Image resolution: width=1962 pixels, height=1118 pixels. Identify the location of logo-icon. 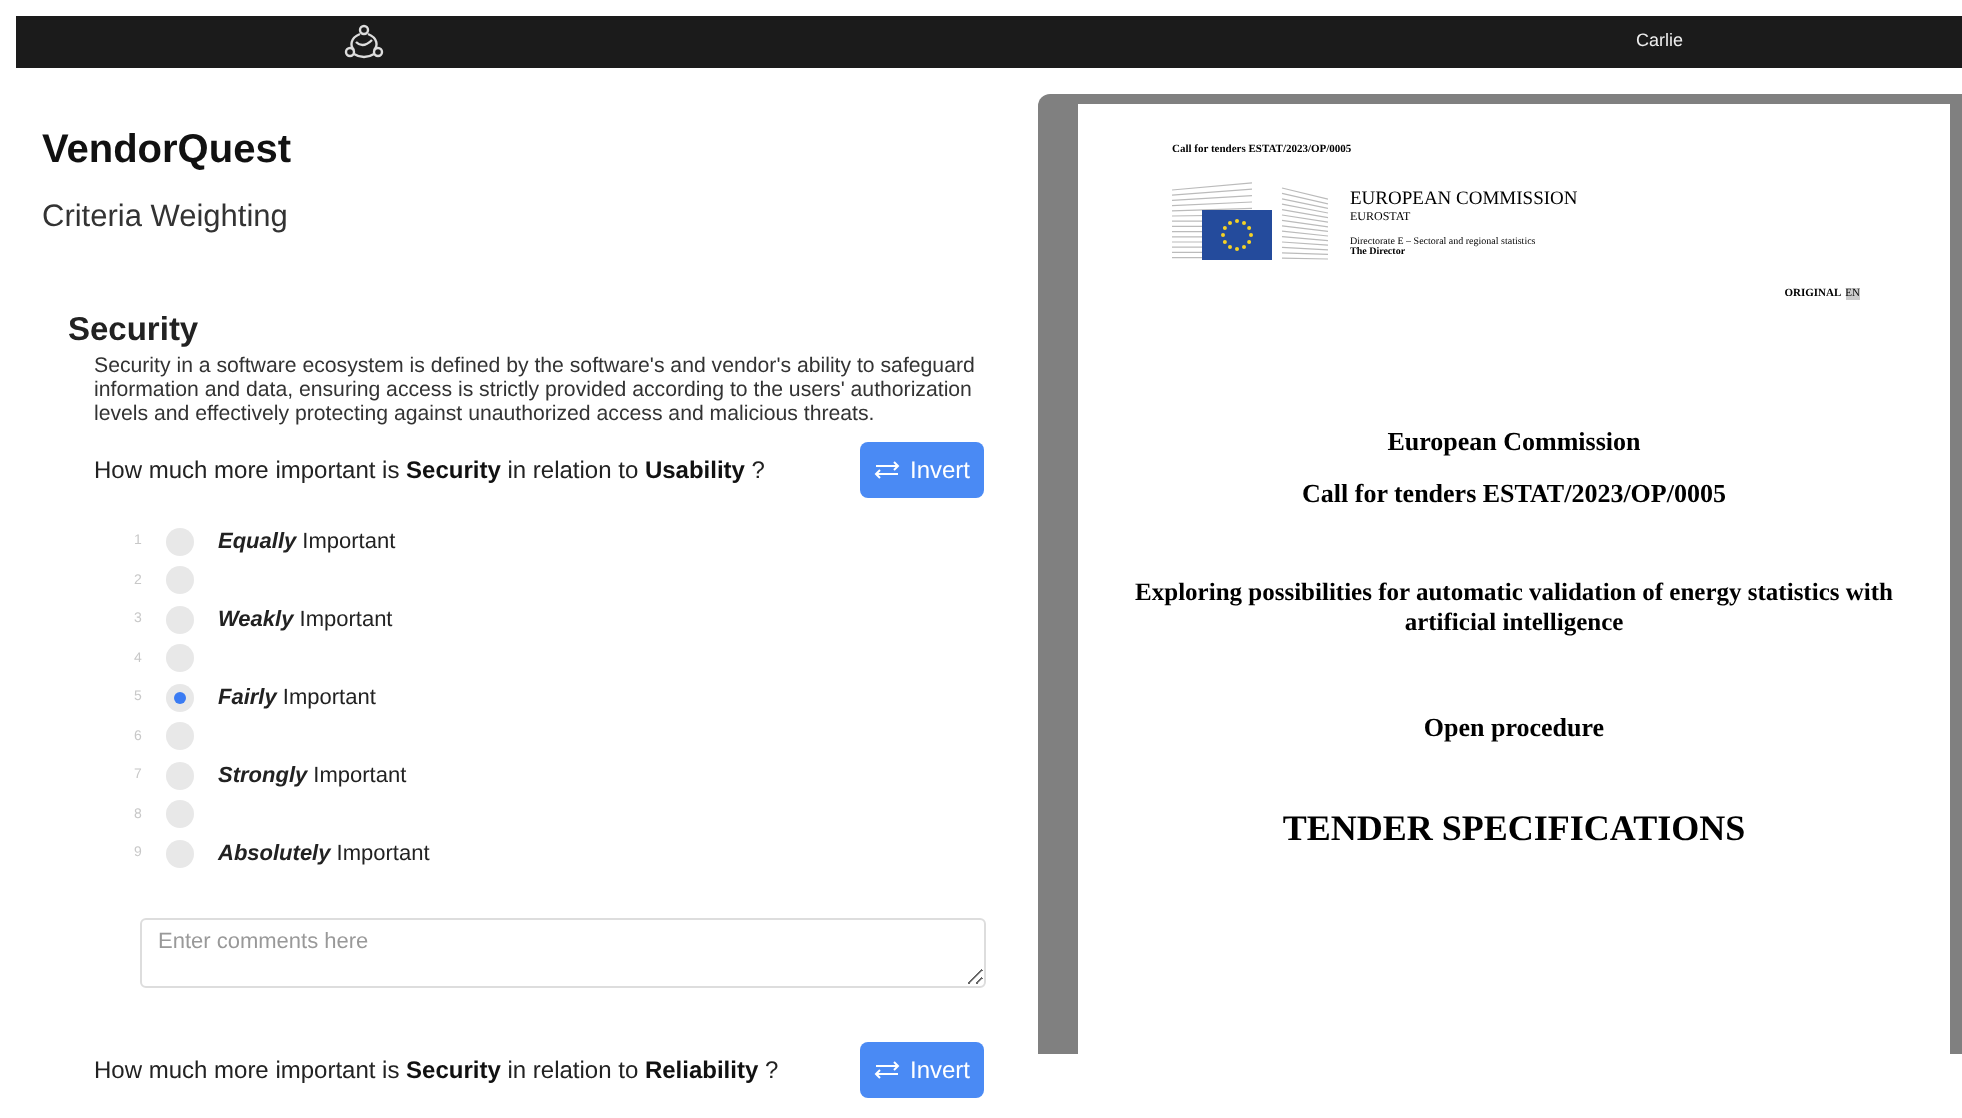
(364, 42).